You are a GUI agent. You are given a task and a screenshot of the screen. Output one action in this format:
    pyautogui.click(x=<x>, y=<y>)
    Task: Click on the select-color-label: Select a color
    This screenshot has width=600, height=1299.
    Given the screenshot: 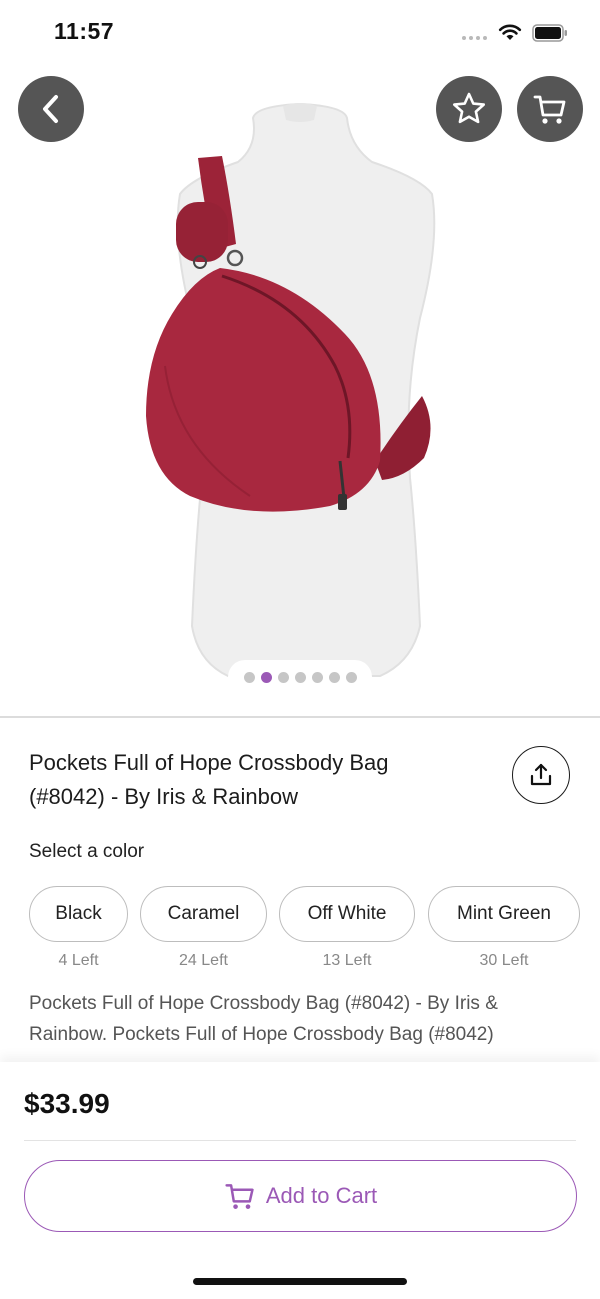 What is the action you would take?
    pyautogui.click(x=87, y=851)
    